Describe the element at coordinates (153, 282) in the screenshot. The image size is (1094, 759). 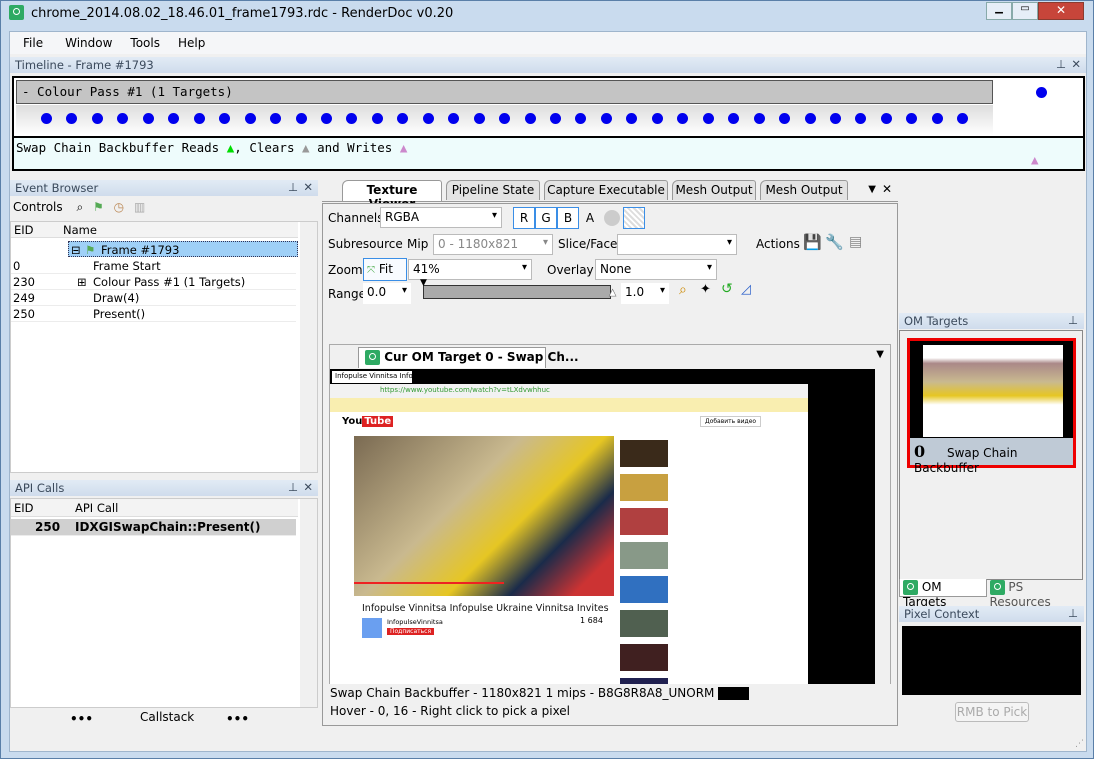
I see `tree-row: 230 ⊞ Colour Pass #1 (1 Targets)` at that location.